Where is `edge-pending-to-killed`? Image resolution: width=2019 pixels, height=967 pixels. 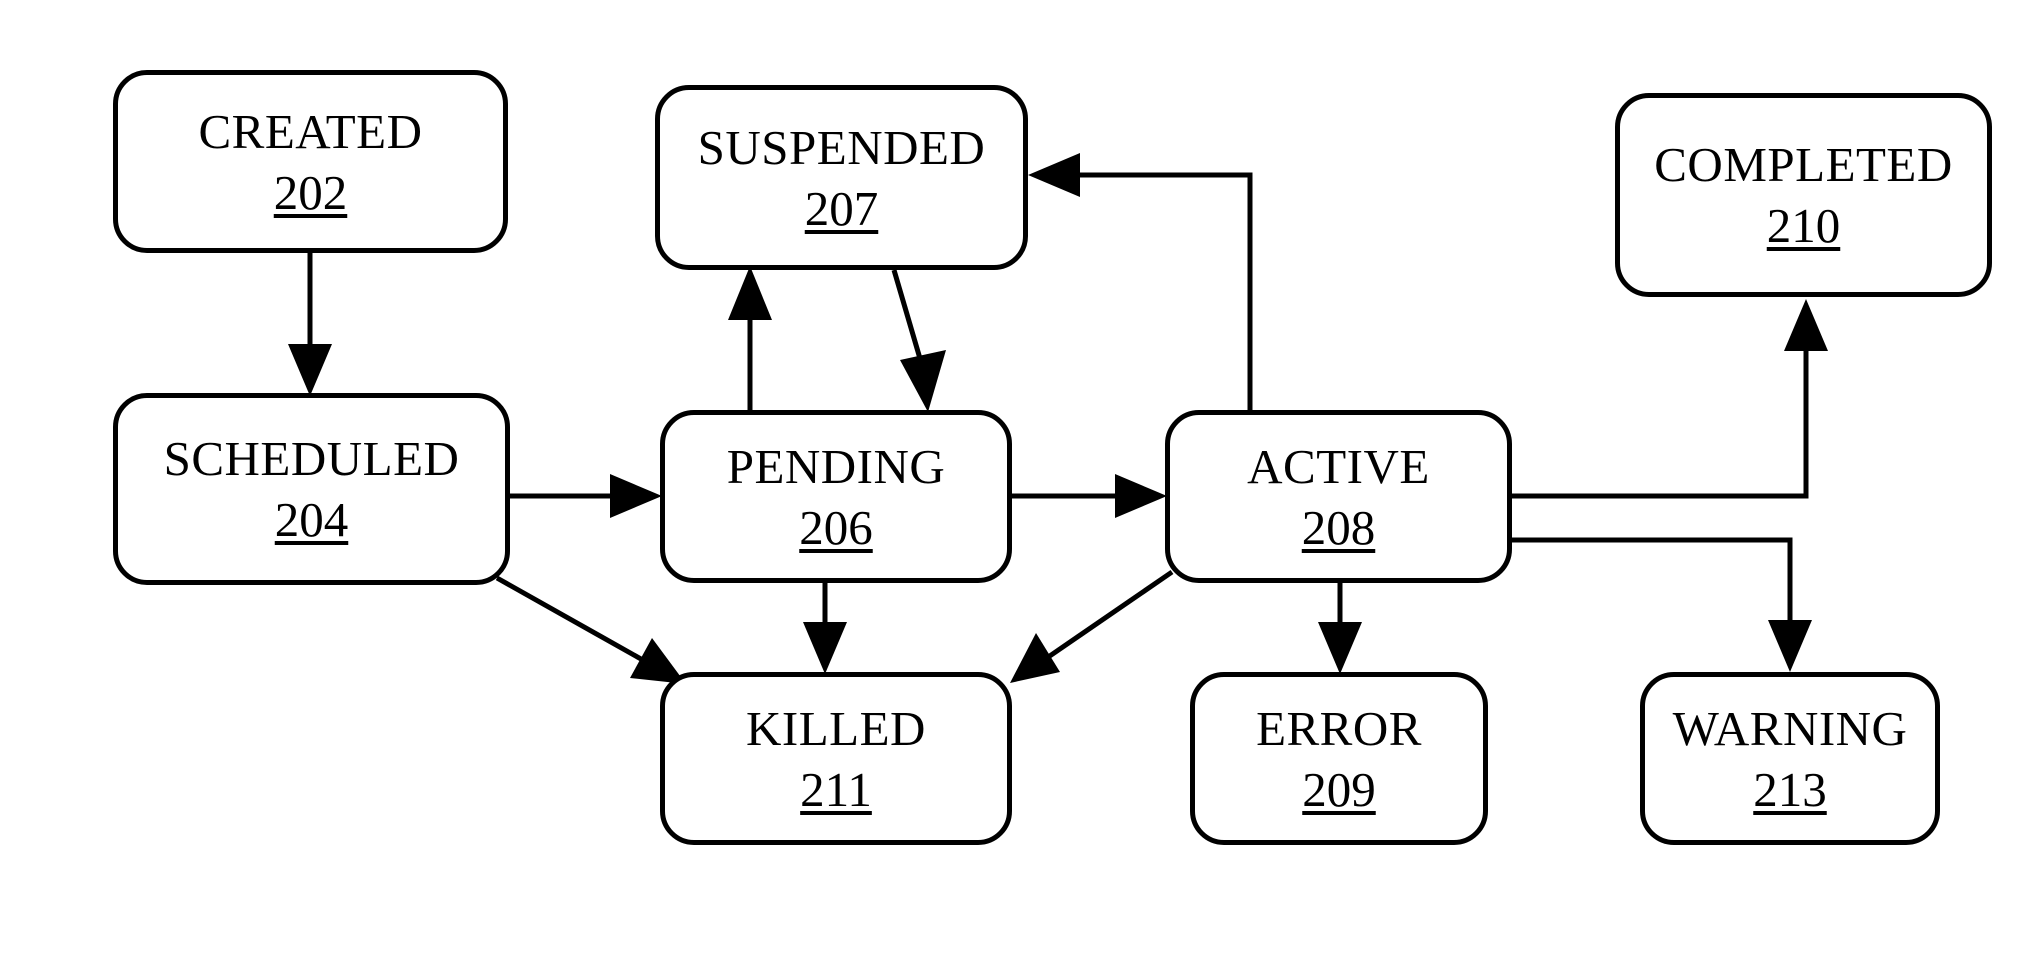 edge-pending-to-killed is located at coordinates (825, 628).